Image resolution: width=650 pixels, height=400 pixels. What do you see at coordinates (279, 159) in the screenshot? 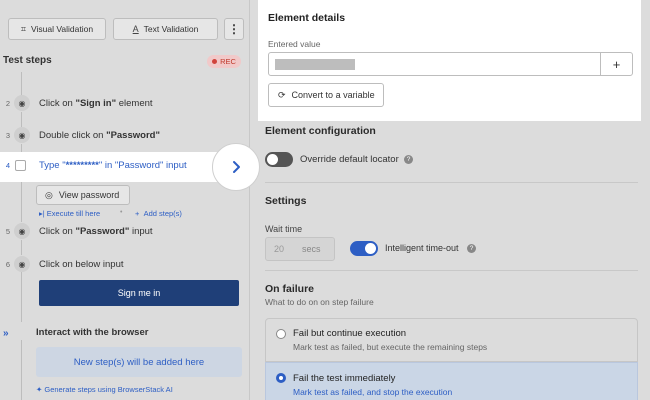
I see `override-locator-toggle` at bounding box center [279, 159].